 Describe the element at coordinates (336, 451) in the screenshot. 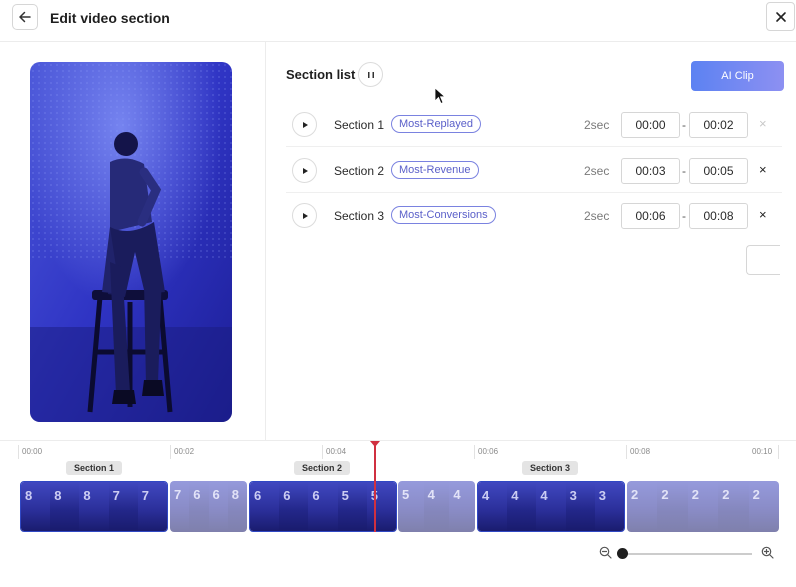

I see `tick-label: 00:04` at that location.